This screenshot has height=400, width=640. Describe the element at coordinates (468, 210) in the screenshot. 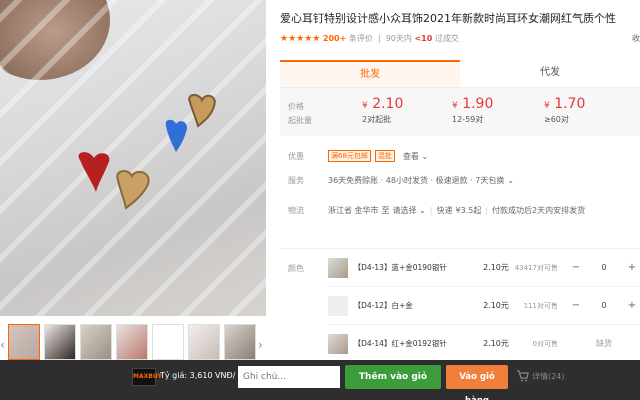

I see `express-price: ¥3.5起` at that location.